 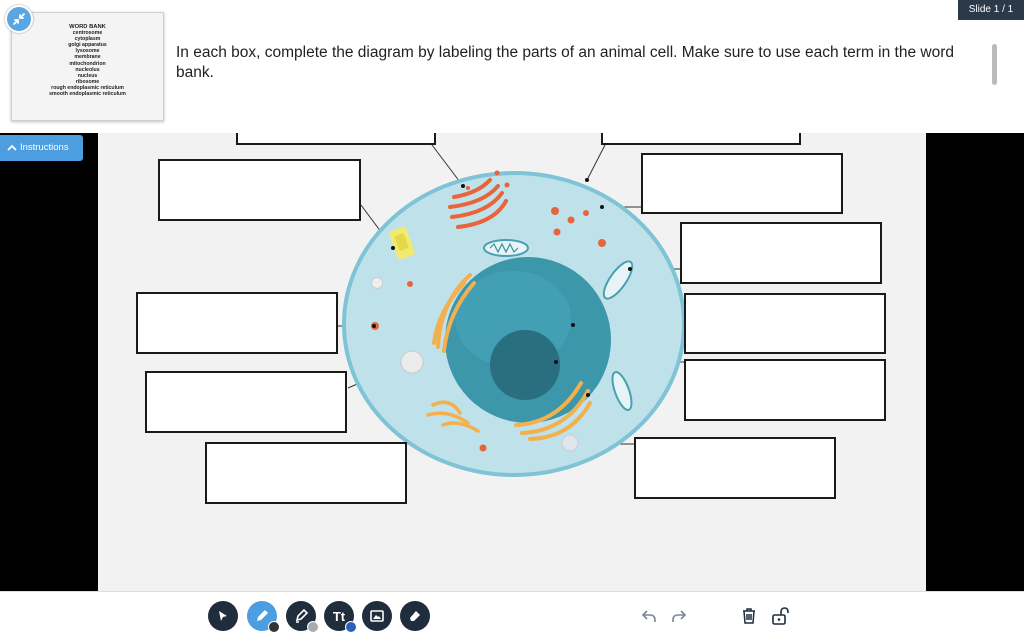 I want to click on undo-icon, so click(x=648, y=616).